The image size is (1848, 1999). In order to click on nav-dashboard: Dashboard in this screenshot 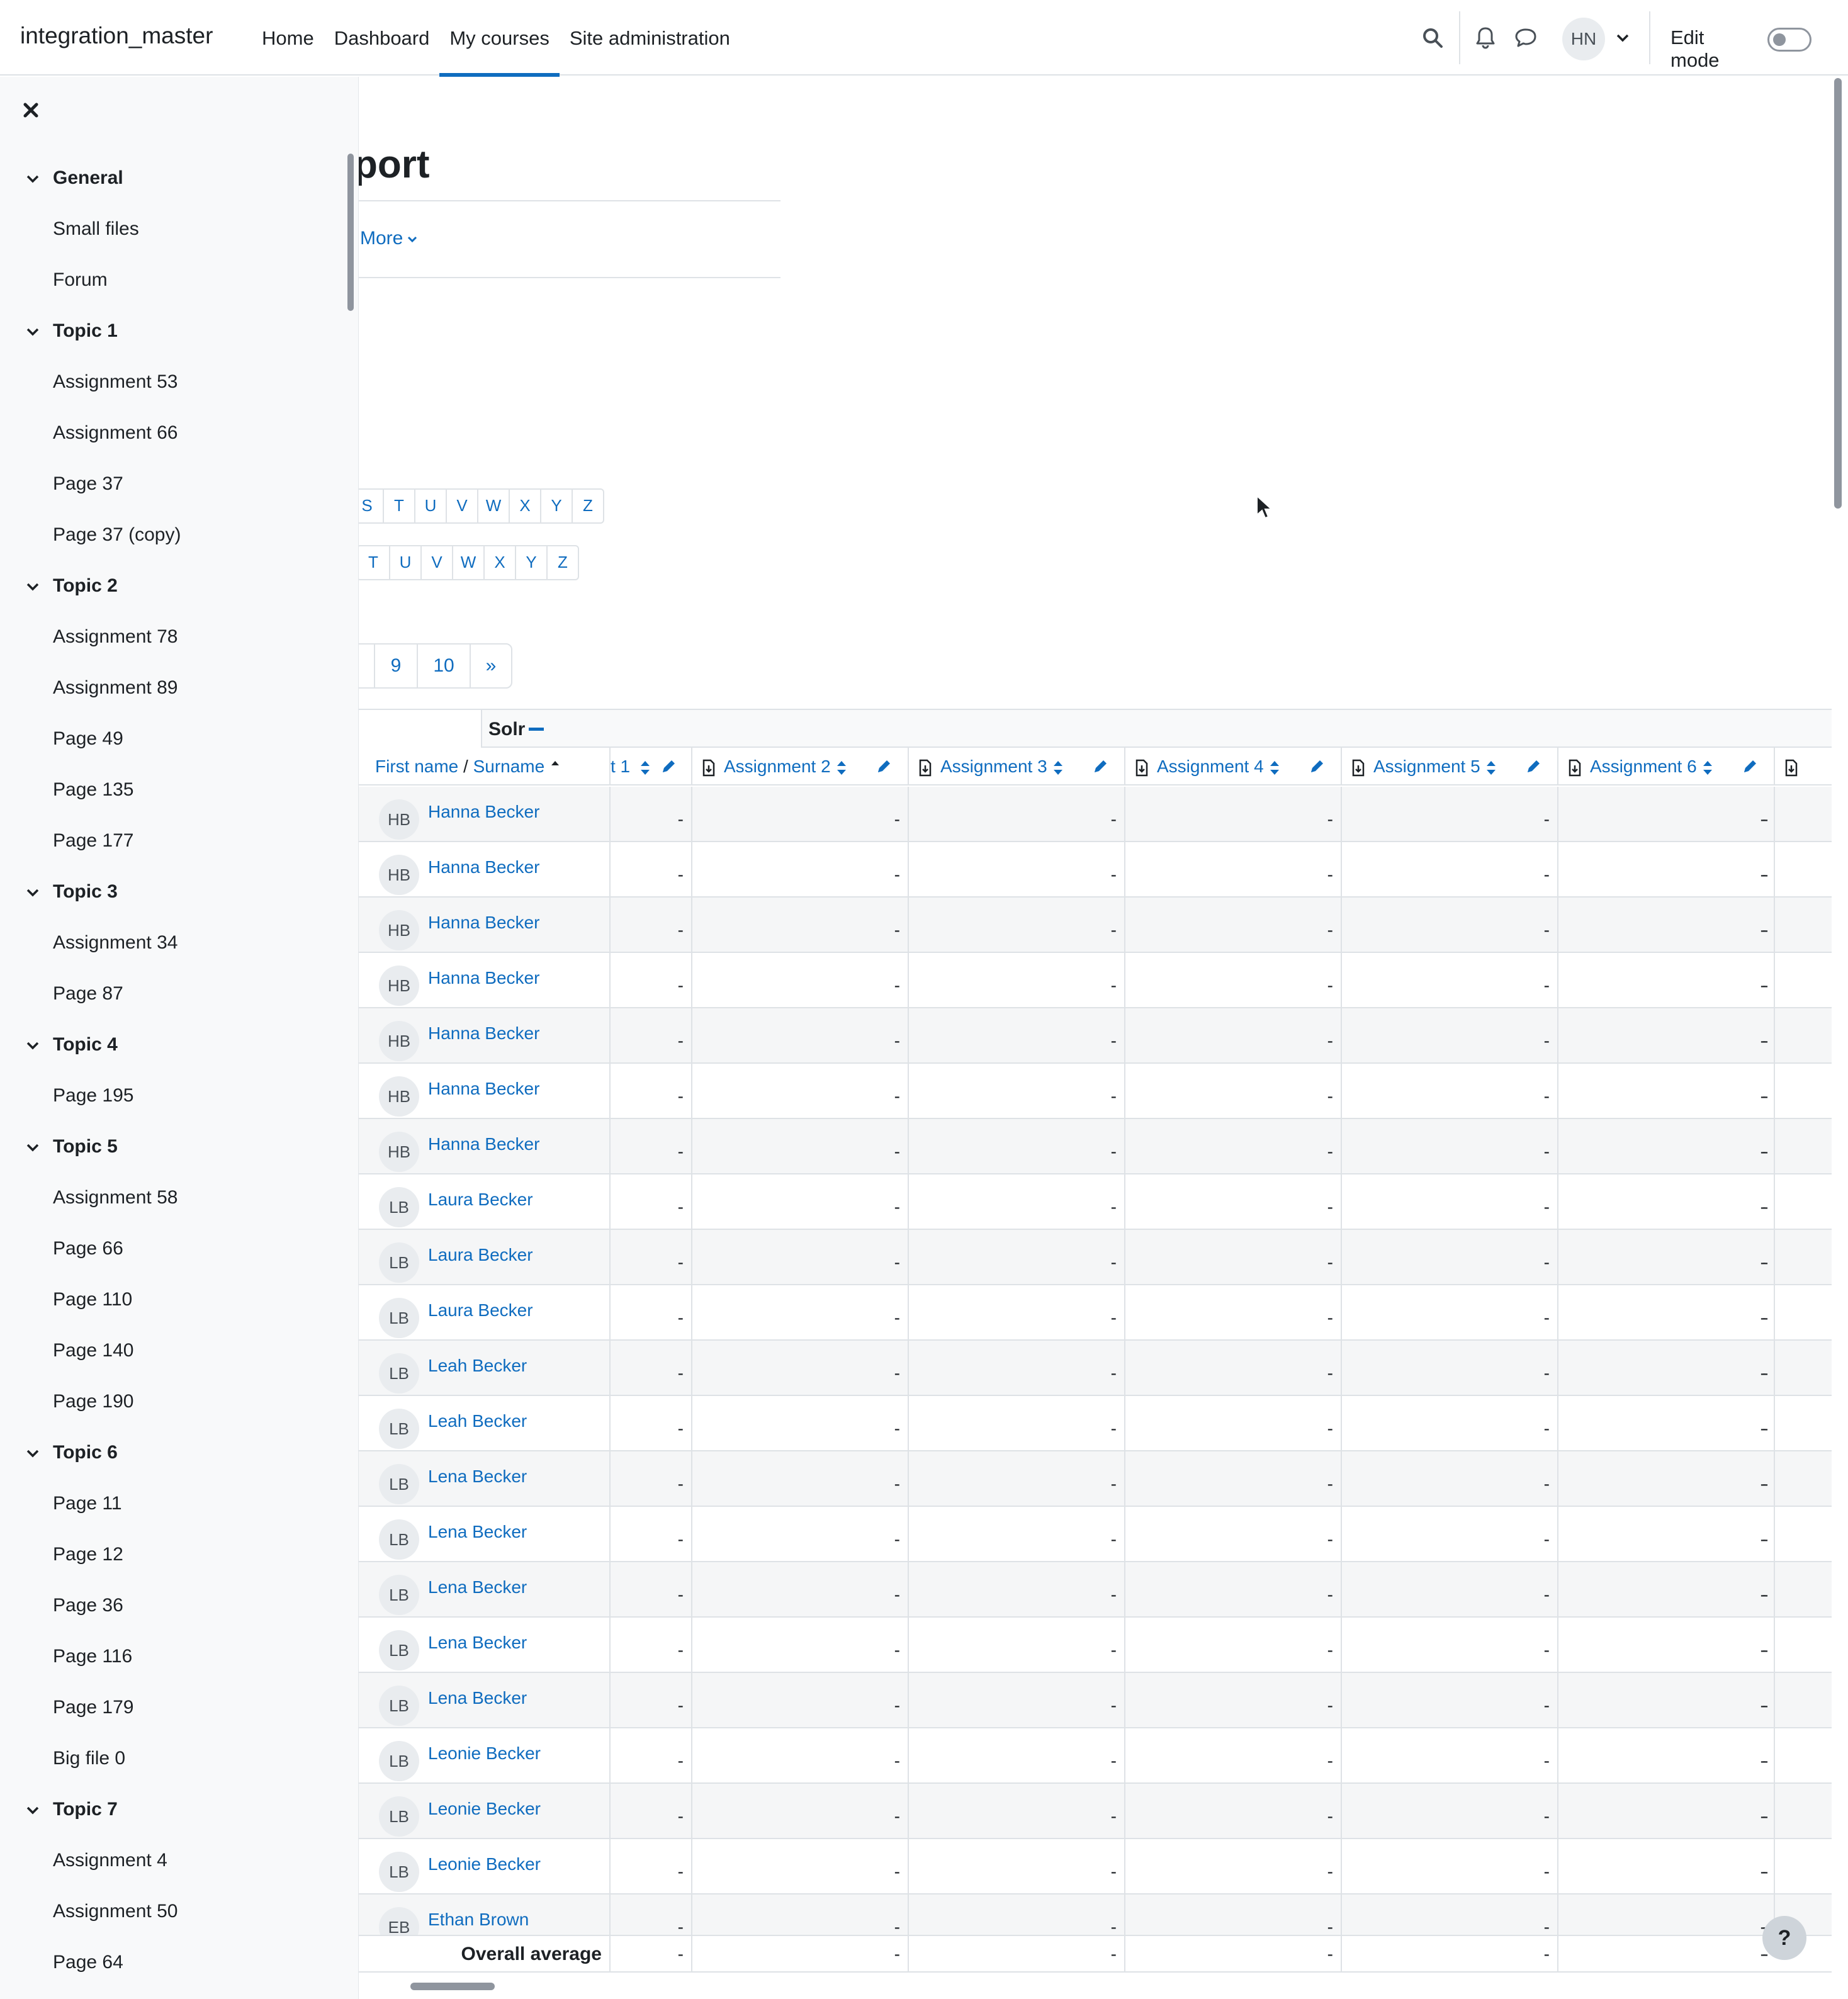, I will do `click(382, 38)`.